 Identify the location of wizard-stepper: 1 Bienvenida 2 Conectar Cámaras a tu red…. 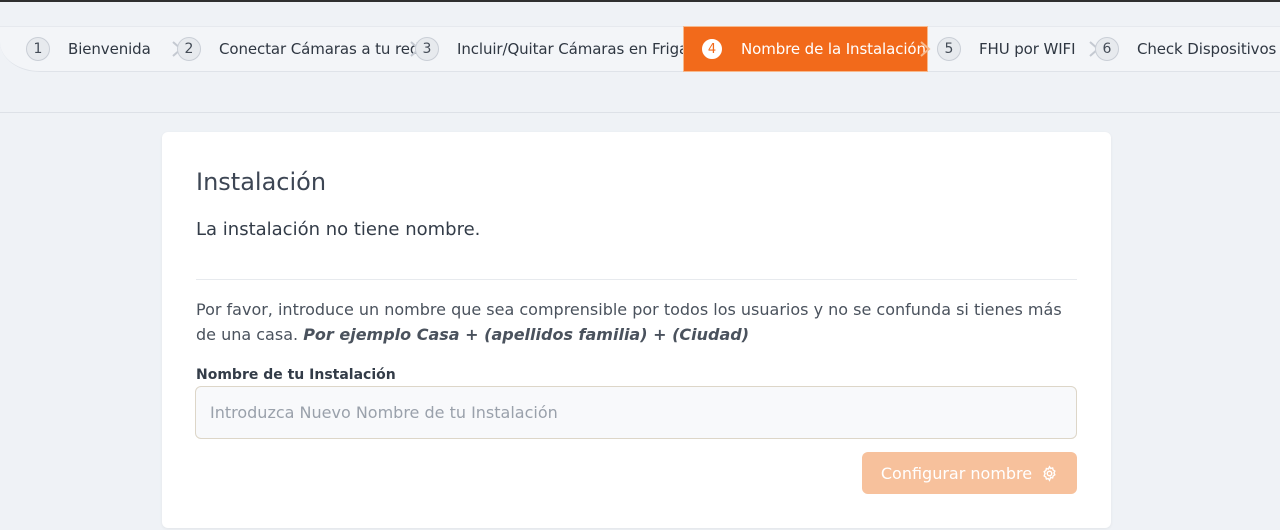
(640, 49).